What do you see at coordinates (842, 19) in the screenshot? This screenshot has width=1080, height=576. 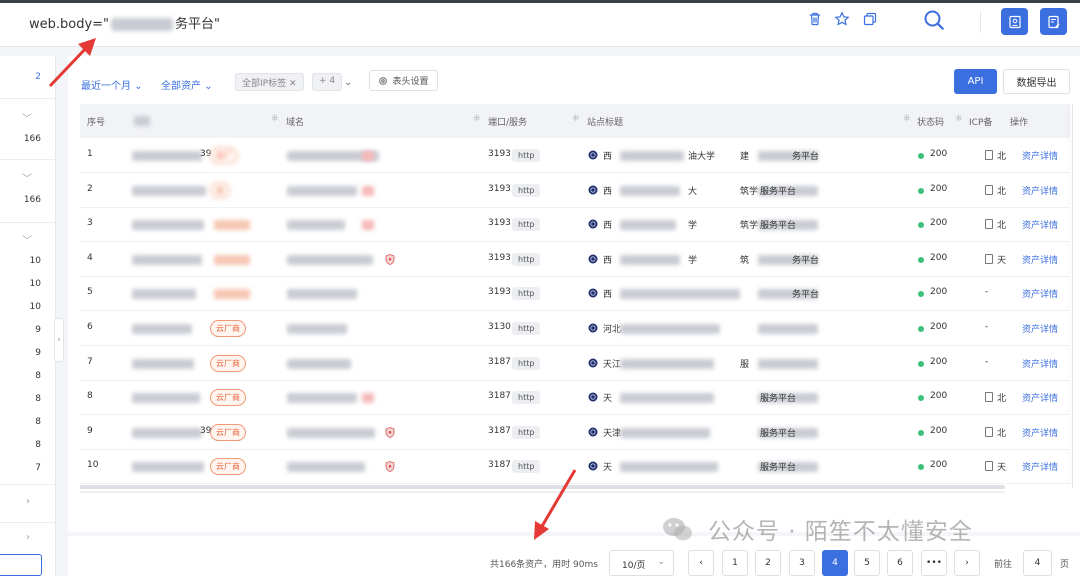 I see `star-icon` at bounding box center [842, 19].